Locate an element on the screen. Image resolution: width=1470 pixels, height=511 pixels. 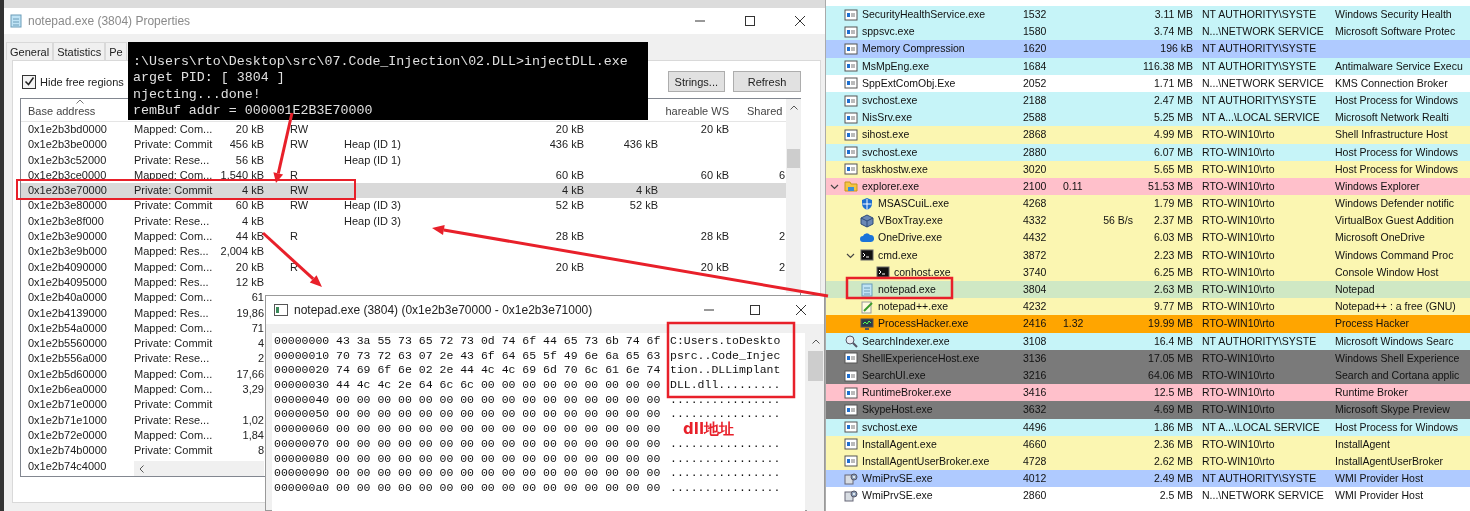
console-line: remBuf addr = 000001E2B3E70000 is located at coordinates (253, 111).